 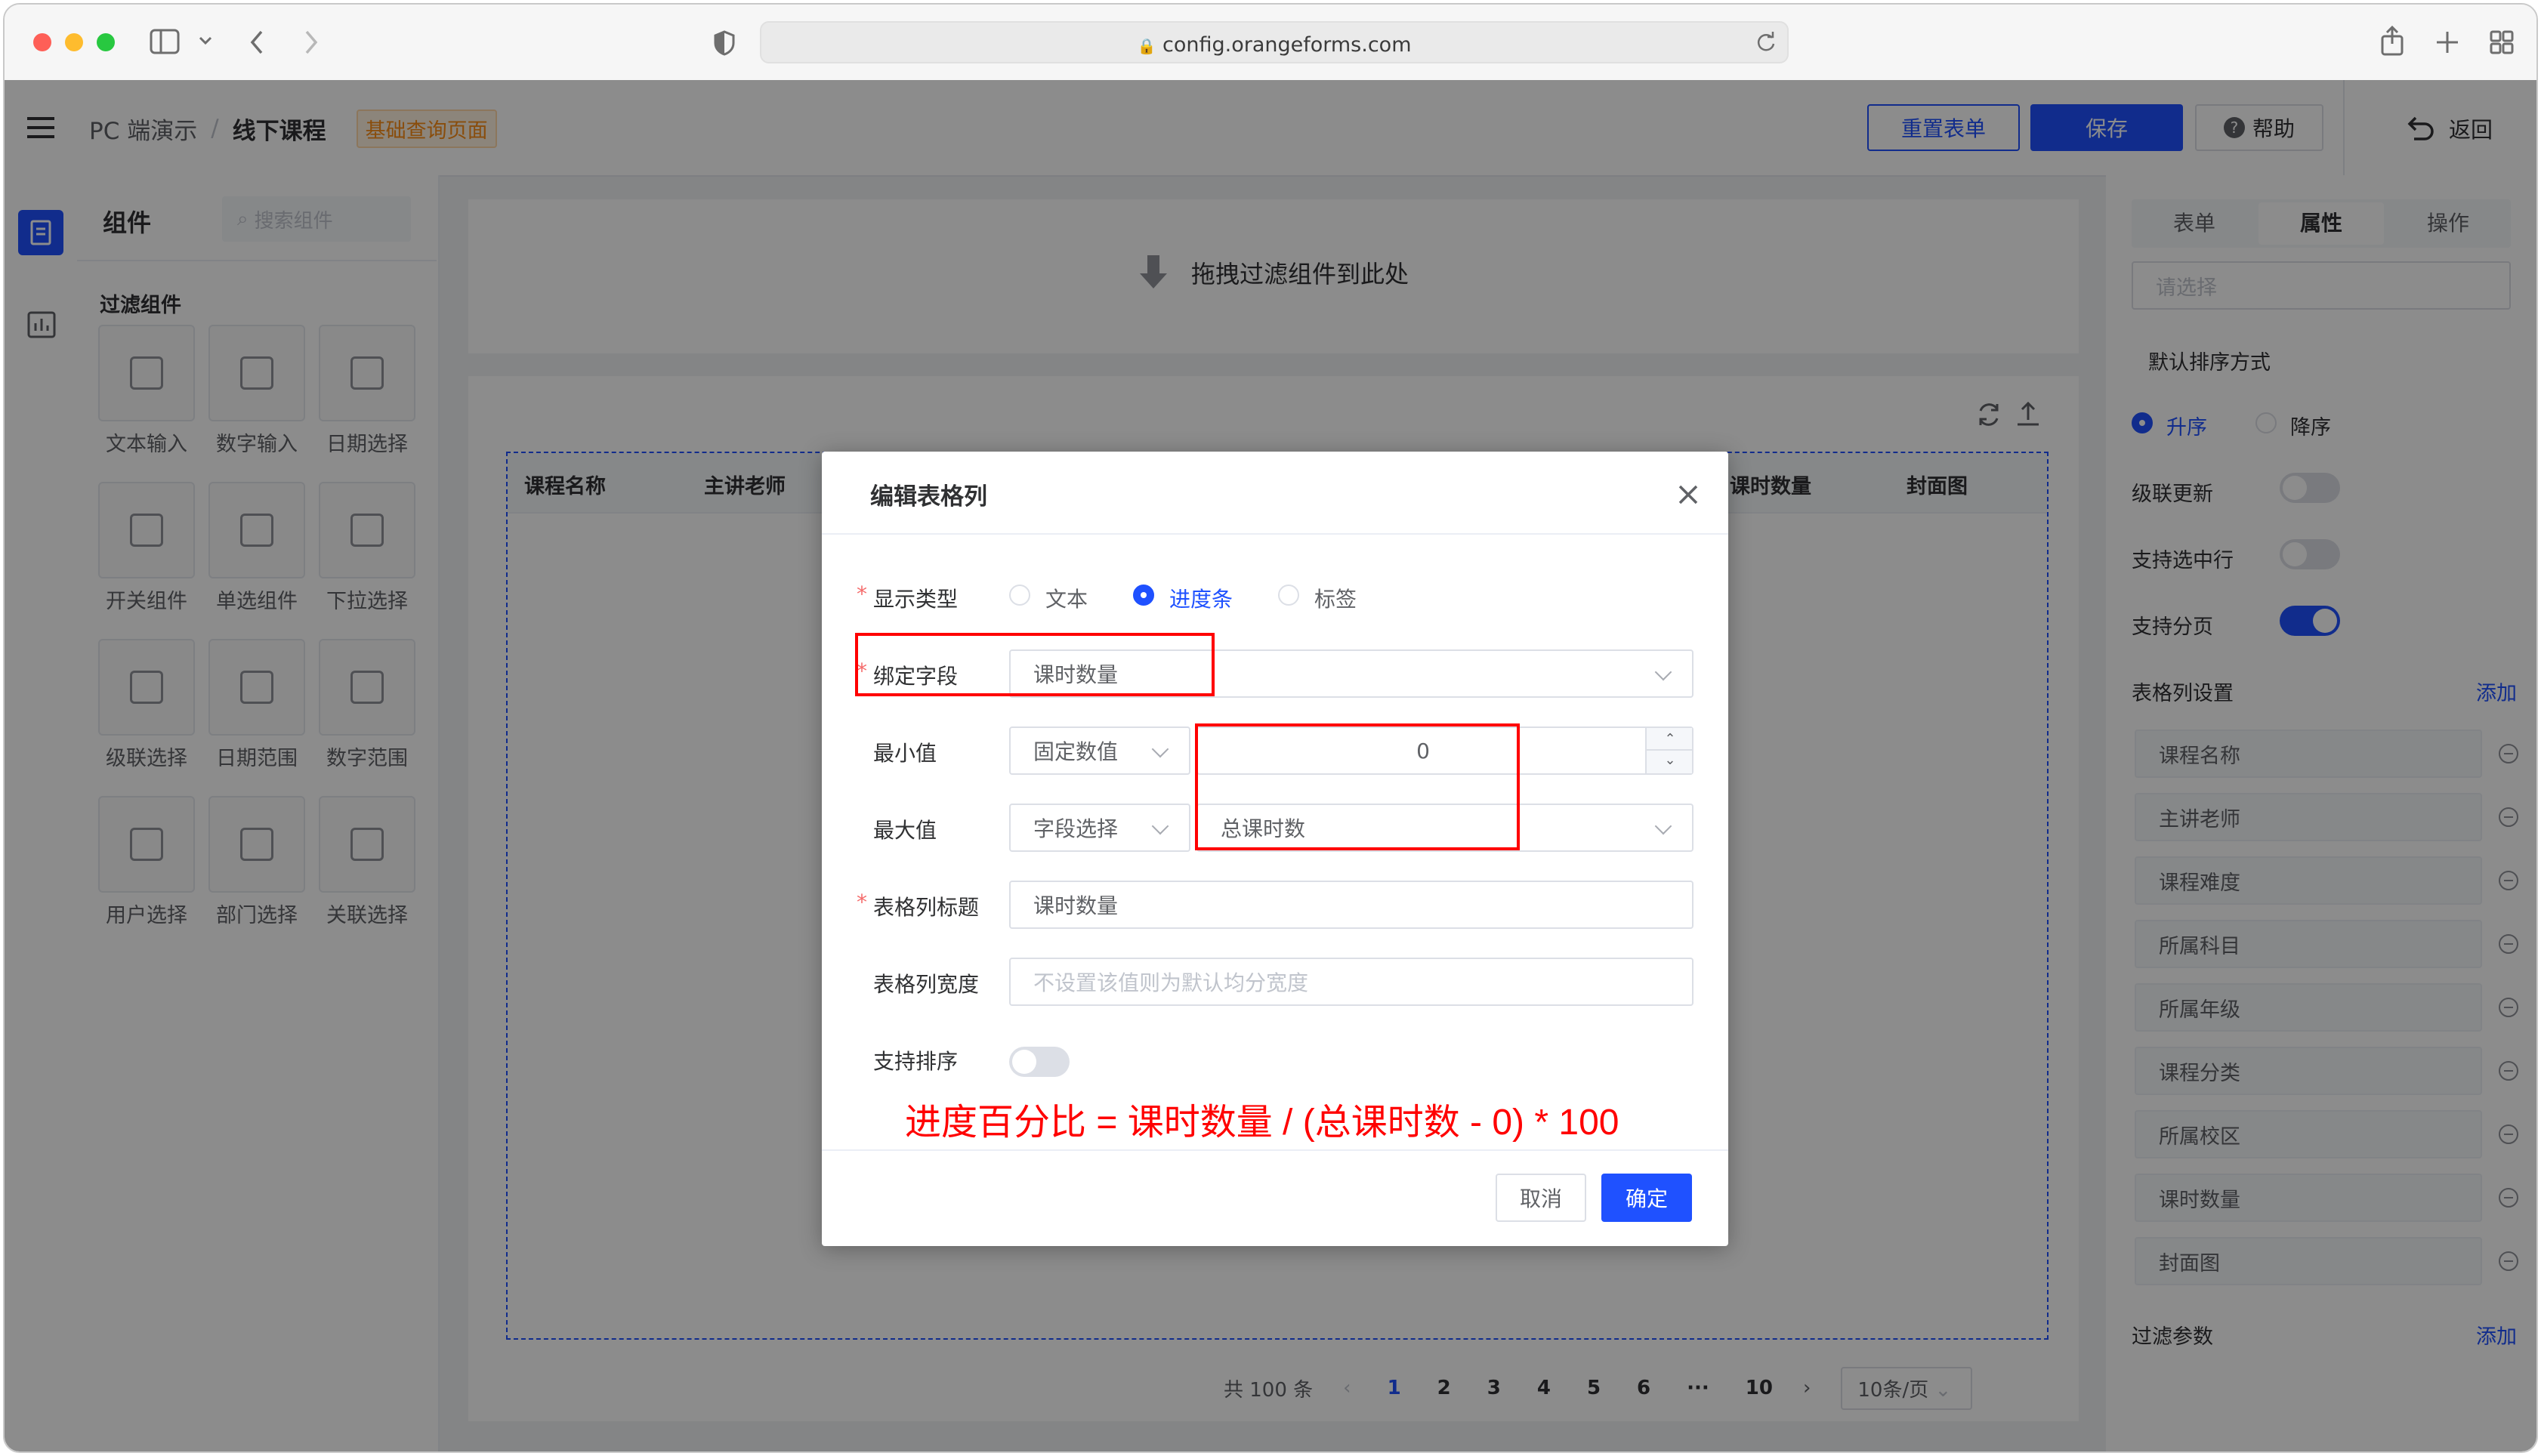 I want to click on sortable-switch, so click(x=1039, y=1062).